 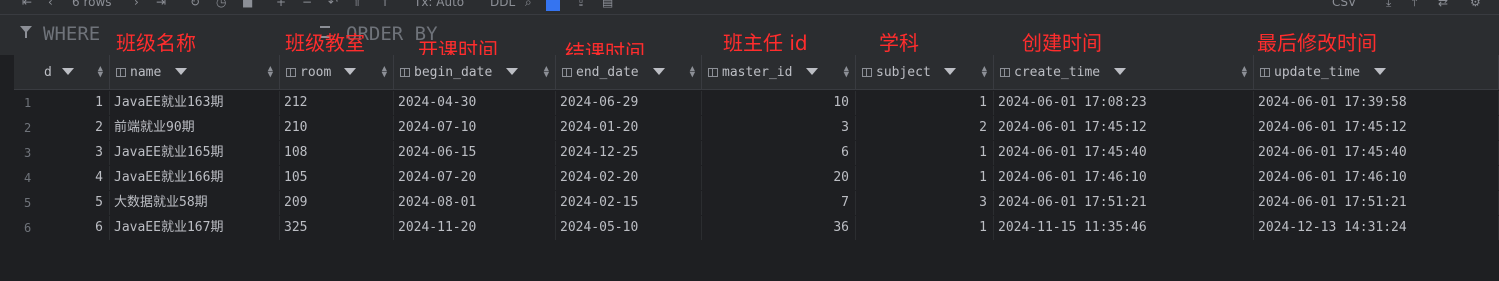 What do you see at coordinates (475, 72) in the screenshot?
I see `column-header-begin-date: begin_date ▲ ▼` at bounding box center [475, 72].